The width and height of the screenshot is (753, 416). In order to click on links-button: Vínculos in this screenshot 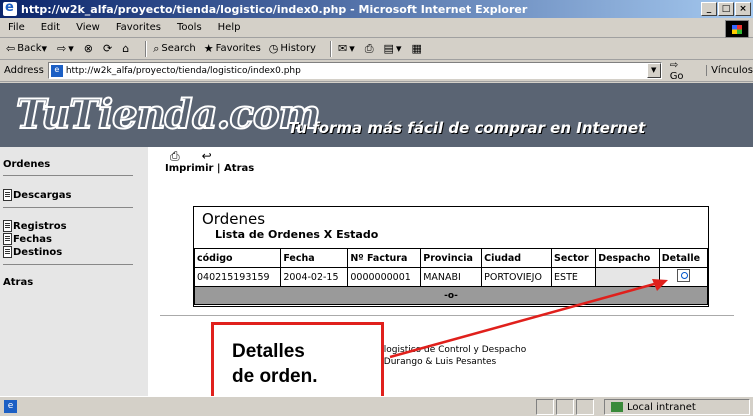, I will do `click(729, 70)`.